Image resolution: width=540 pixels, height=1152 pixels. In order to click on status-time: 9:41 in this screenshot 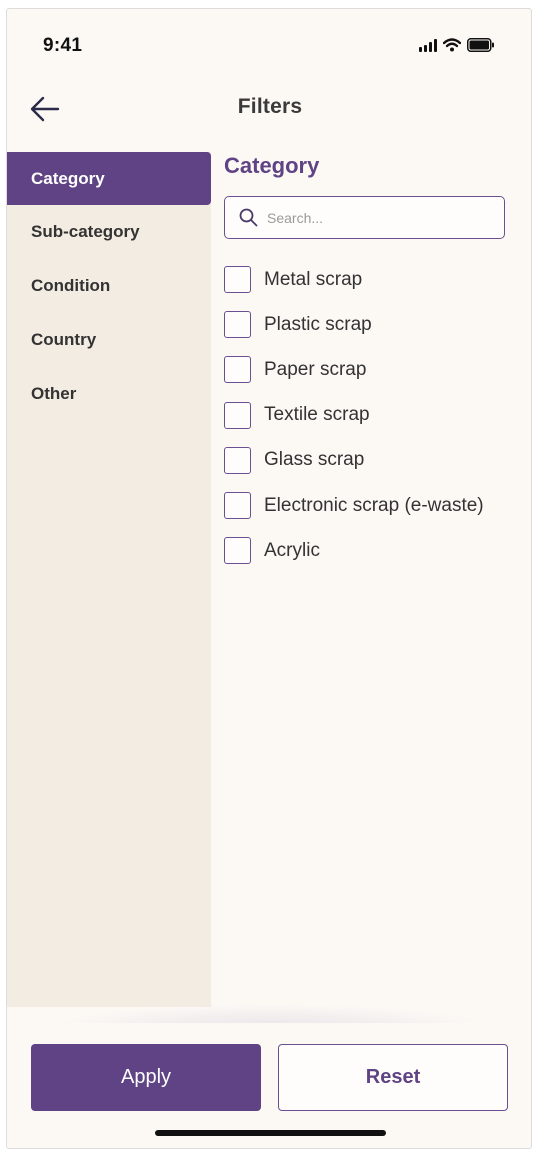, I will do `click(63, 45)`.